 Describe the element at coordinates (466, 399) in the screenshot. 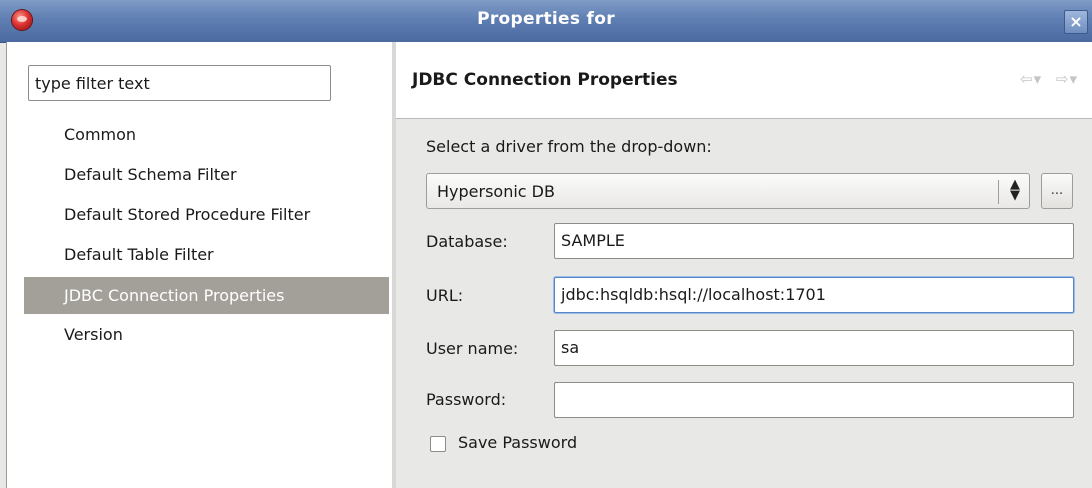

I see `password-label: Password:` at that location.